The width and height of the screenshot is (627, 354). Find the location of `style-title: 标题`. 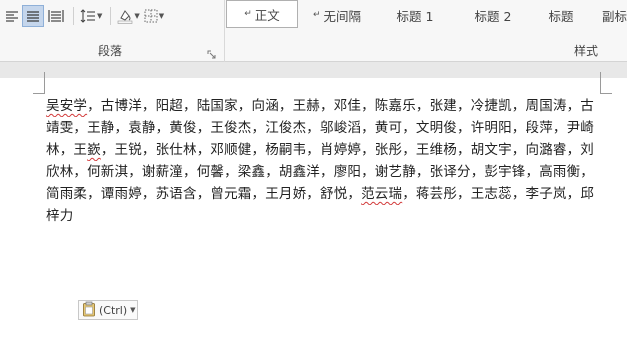

style-title: 标题 is located at coordinates (561, 15).